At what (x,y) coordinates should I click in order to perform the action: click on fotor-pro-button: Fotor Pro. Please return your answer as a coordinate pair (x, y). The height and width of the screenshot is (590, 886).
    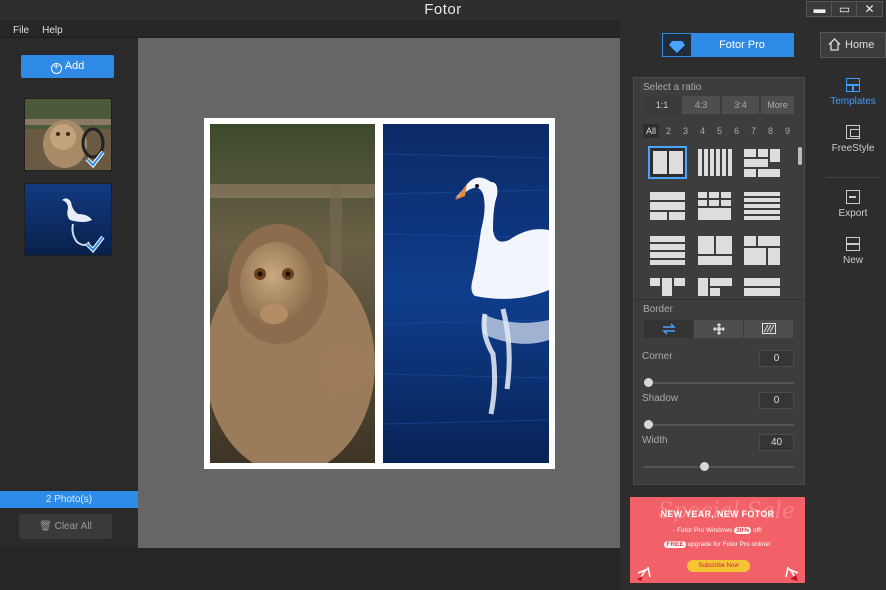
    Looking at the image, I should click on (728, 45).